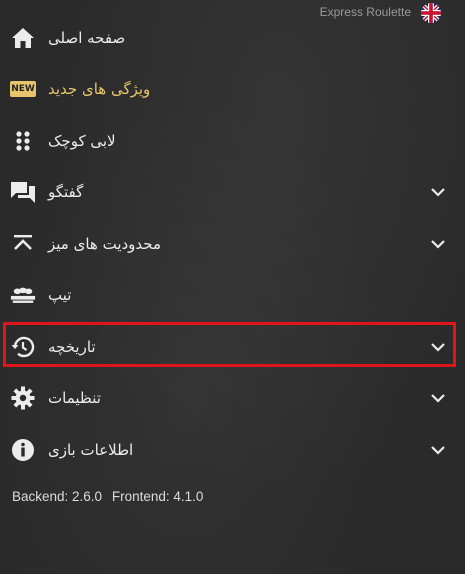  Describe the element at coordinates (110, 496) in the screenshot. I see `version-info: Backend: 2.6.0 Frontend: 4.1.0` at that location.